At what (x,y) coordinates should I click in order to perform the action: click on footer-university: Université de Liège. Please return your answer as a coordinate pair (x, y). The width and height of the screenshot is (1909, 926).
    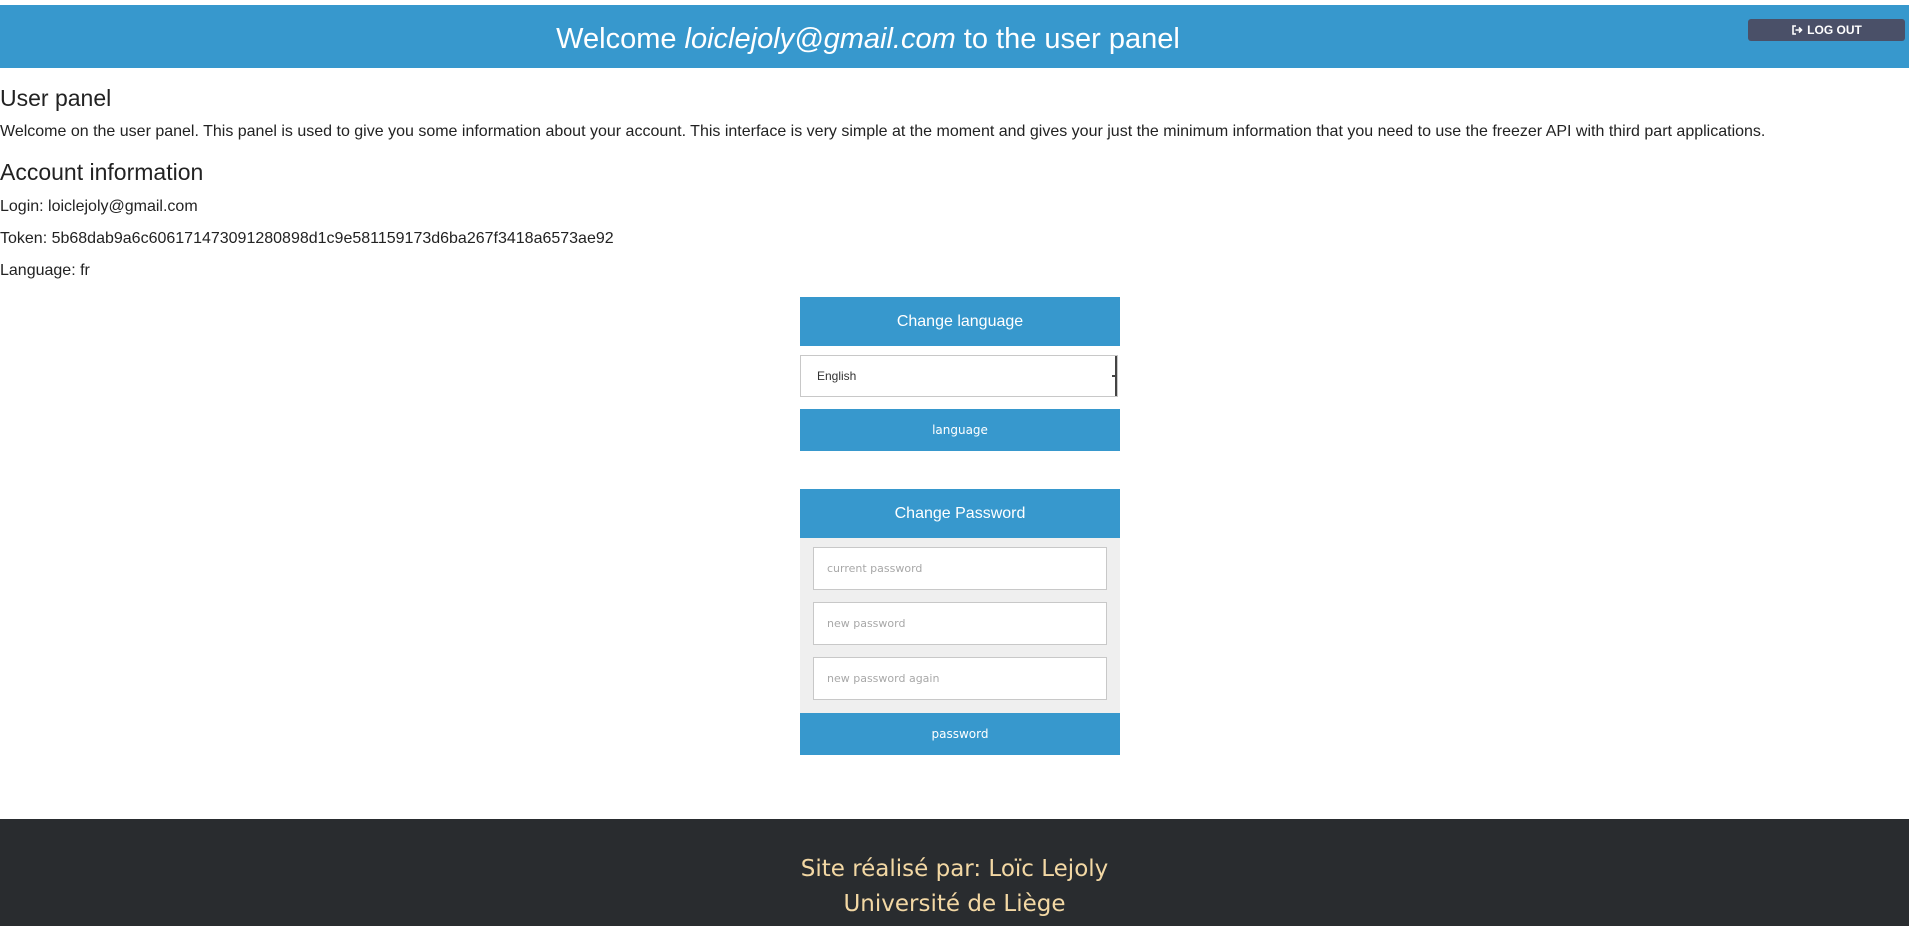
    Looking at the image, I should click on (954, 904).